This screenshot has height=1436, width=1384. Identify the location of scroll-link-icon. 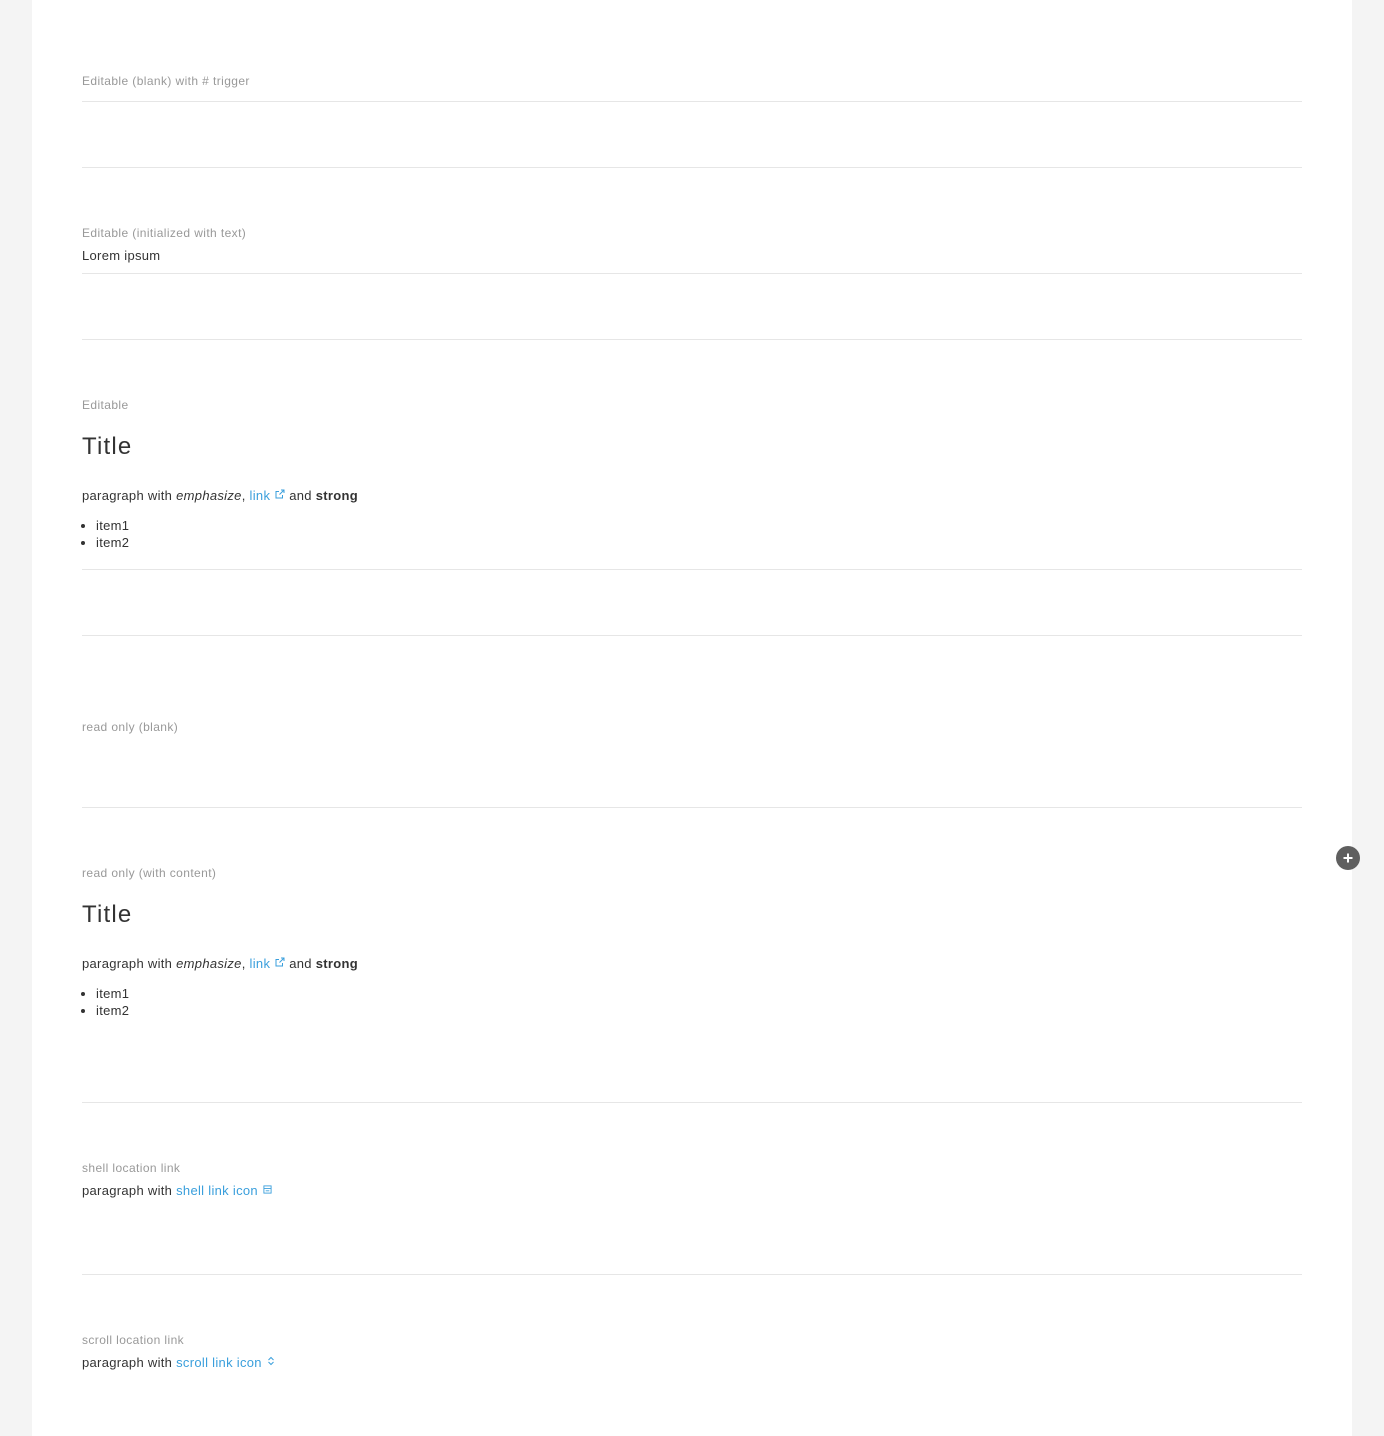
(270, 1361).